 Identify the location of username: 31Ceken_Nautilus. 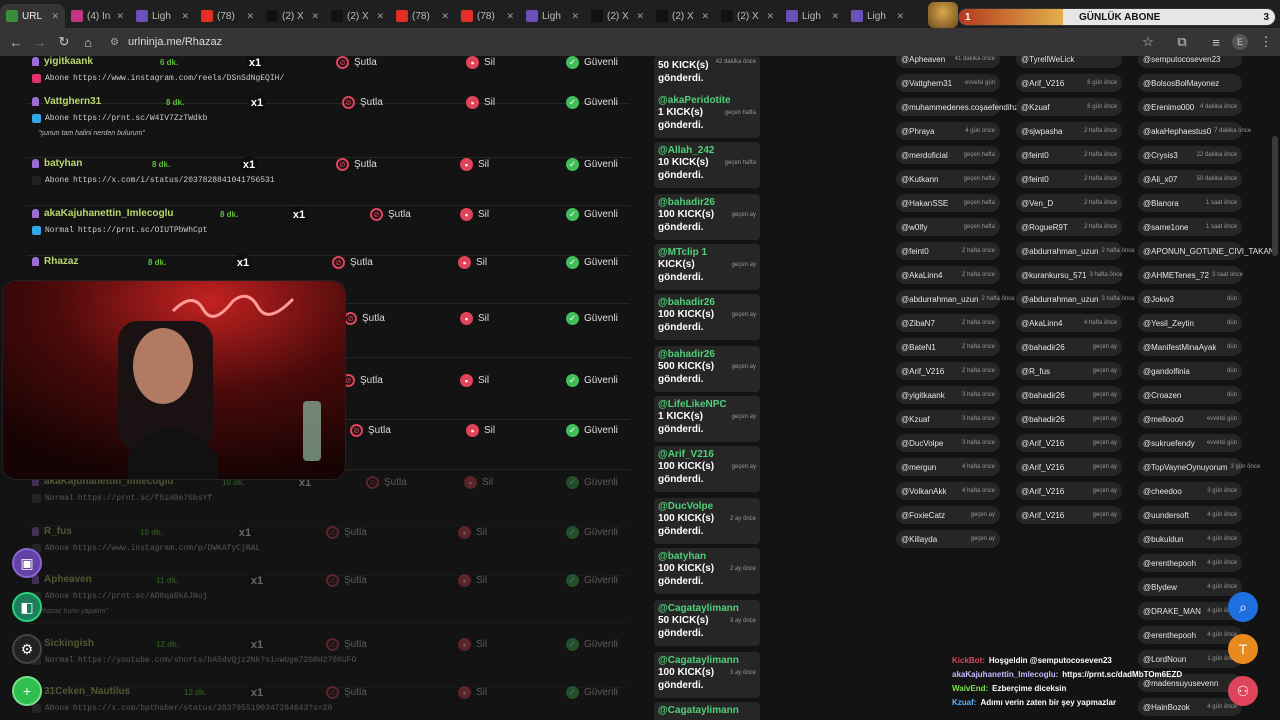
(81, 691).